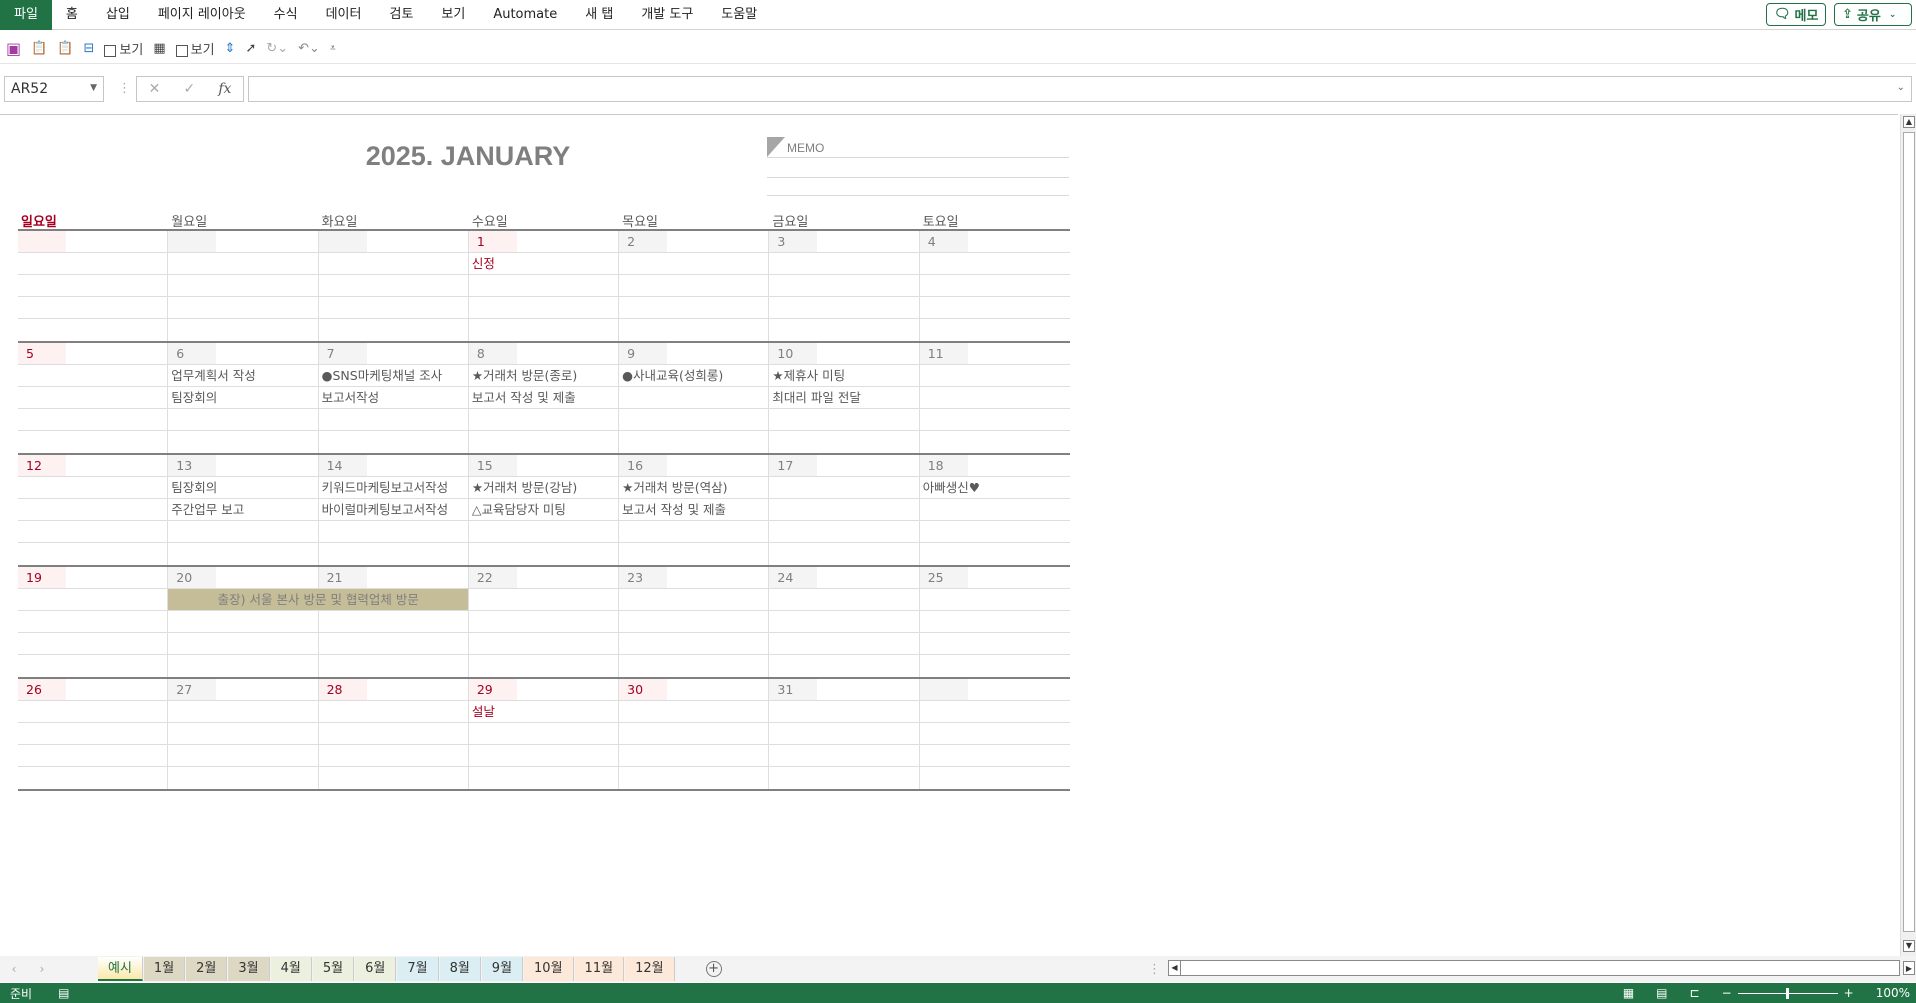  Describe the element at coordinates (42, 969) in the screenshot. I see `next-sheet-icon: ›` at that location.